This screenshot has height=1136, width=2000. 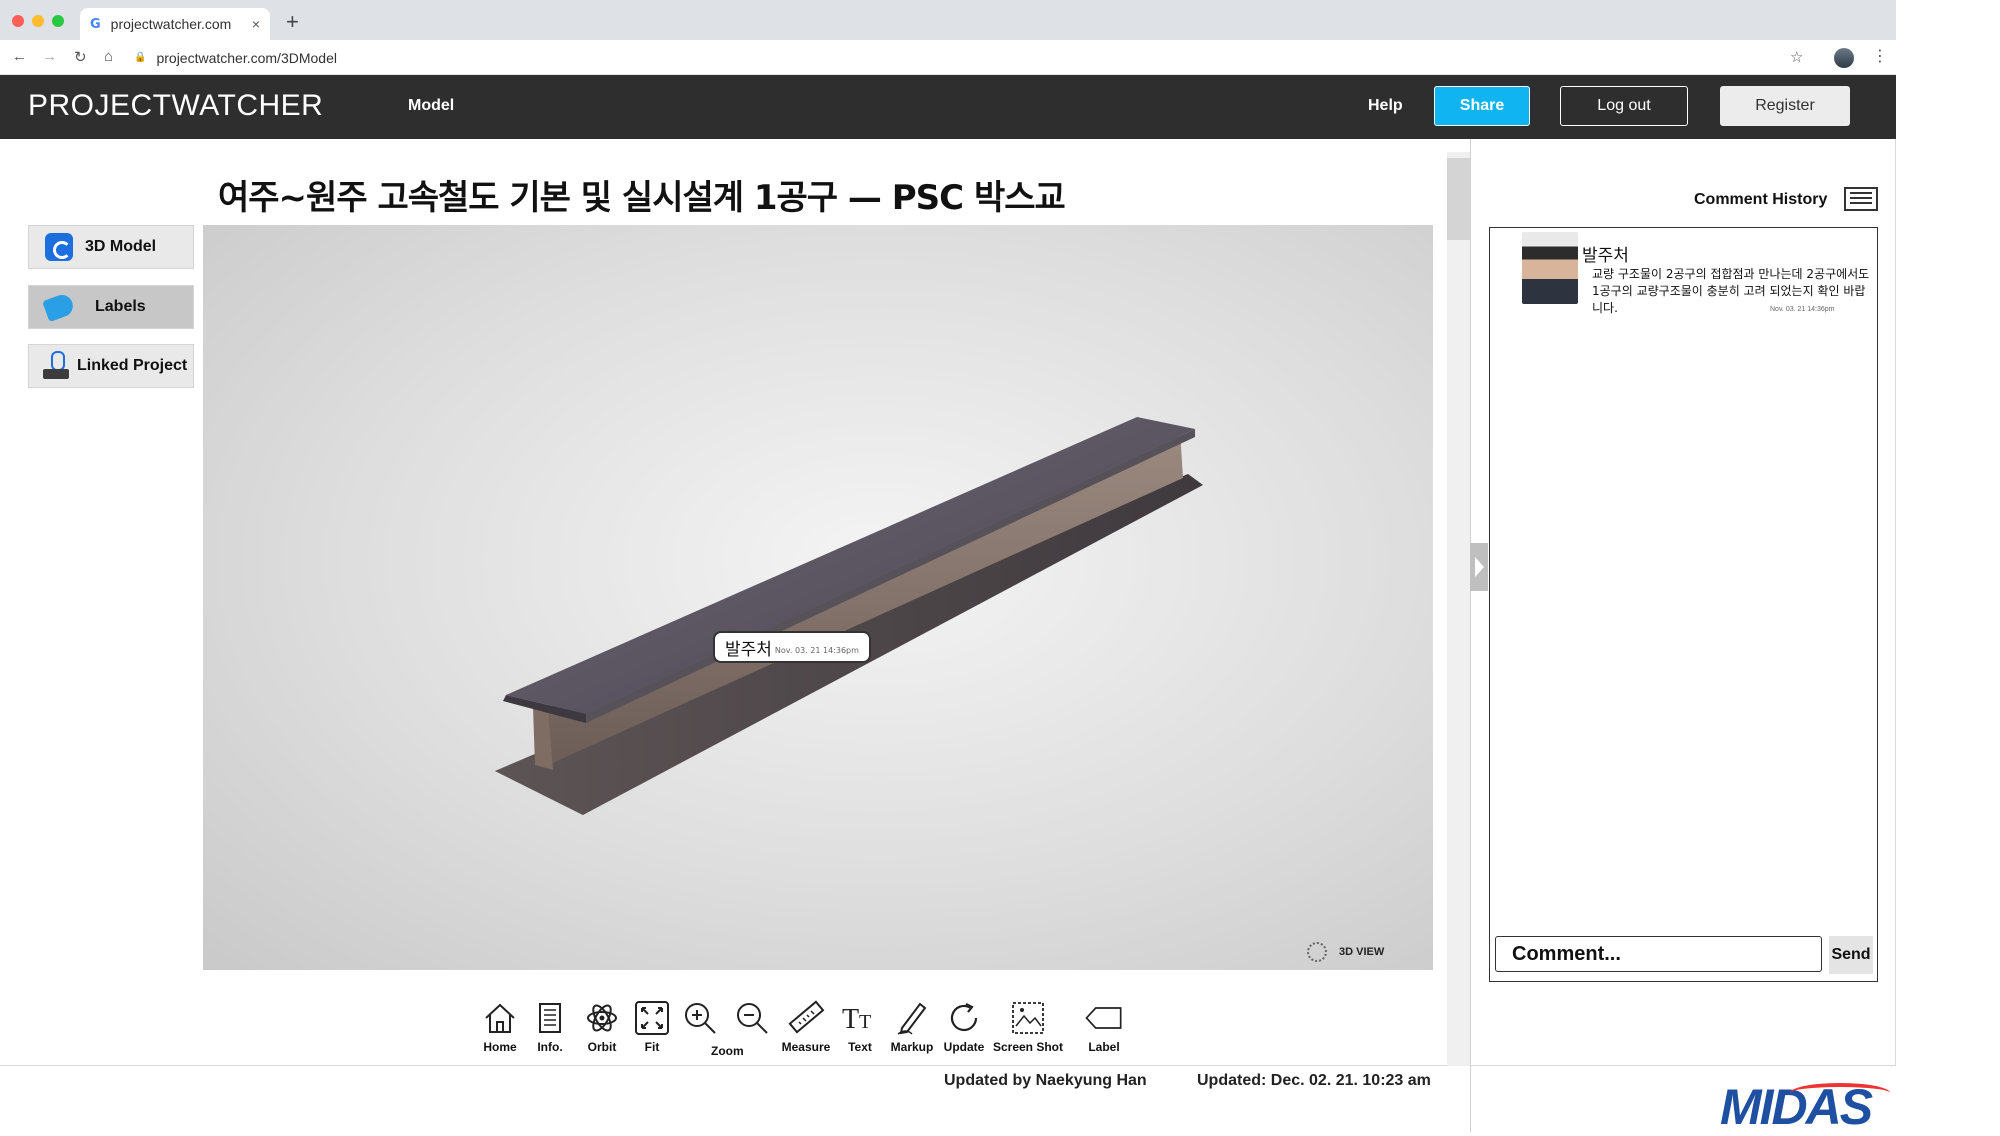 What do you see at coordinates (500, 1047) in the screenshot?
I see `tool-label: Home` at bounding box center [500, 1047].